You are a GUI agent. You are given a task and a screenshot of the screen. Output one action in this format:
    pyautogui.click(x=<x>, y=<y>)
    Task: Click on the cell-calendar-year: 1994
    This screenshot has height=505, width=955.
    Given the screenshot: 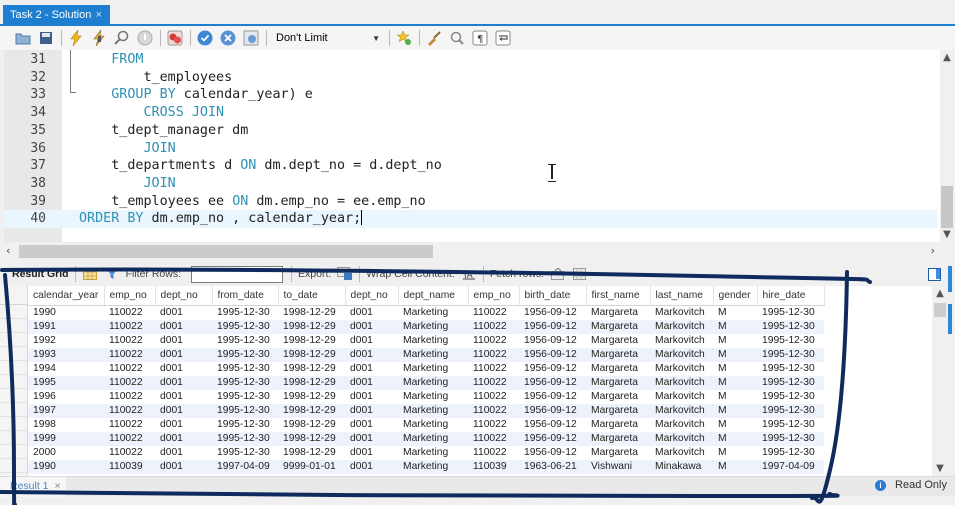 What is the action you would take?
    pyautogui.click(x=66, y=369)
    